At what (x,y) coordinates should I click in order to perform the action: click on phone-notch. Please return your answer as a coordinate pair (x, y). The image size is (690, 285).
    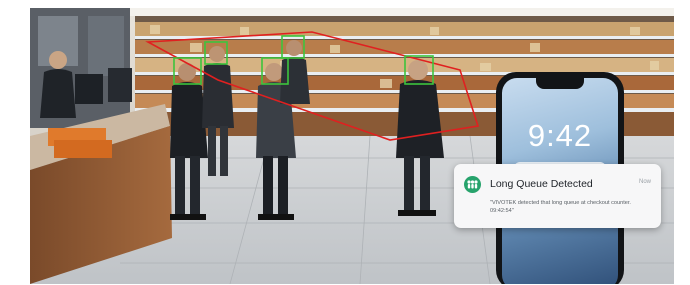
    Looking at the image, I should click on (560, 83).